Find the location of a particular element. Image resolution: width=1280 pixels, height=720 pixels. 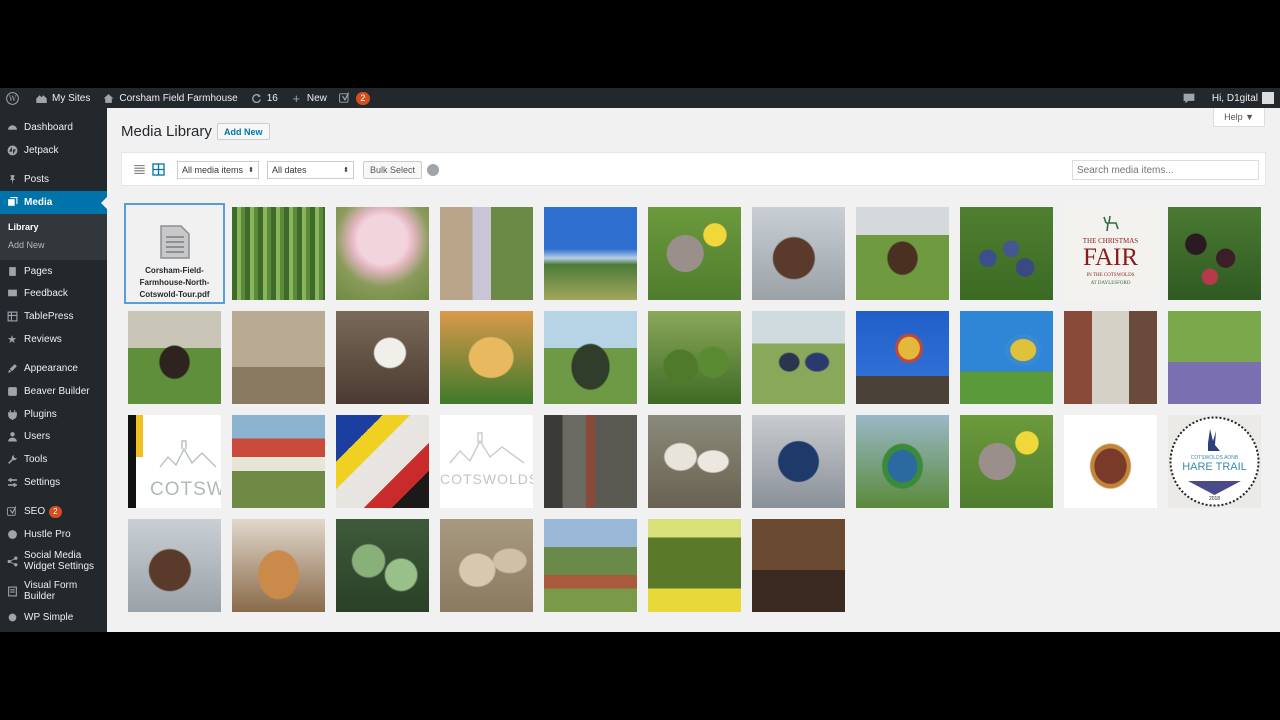

account-menu: Hi, D1gital is located at coordinates (1243, 98).